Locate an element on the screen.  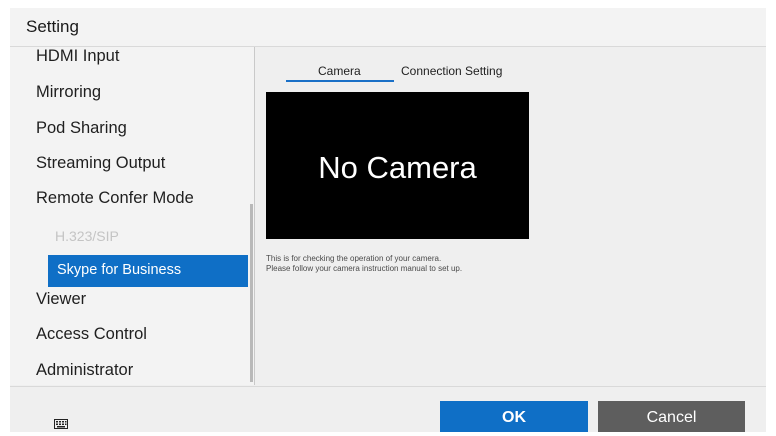
panel-divider is located at coordinates (254, 216).